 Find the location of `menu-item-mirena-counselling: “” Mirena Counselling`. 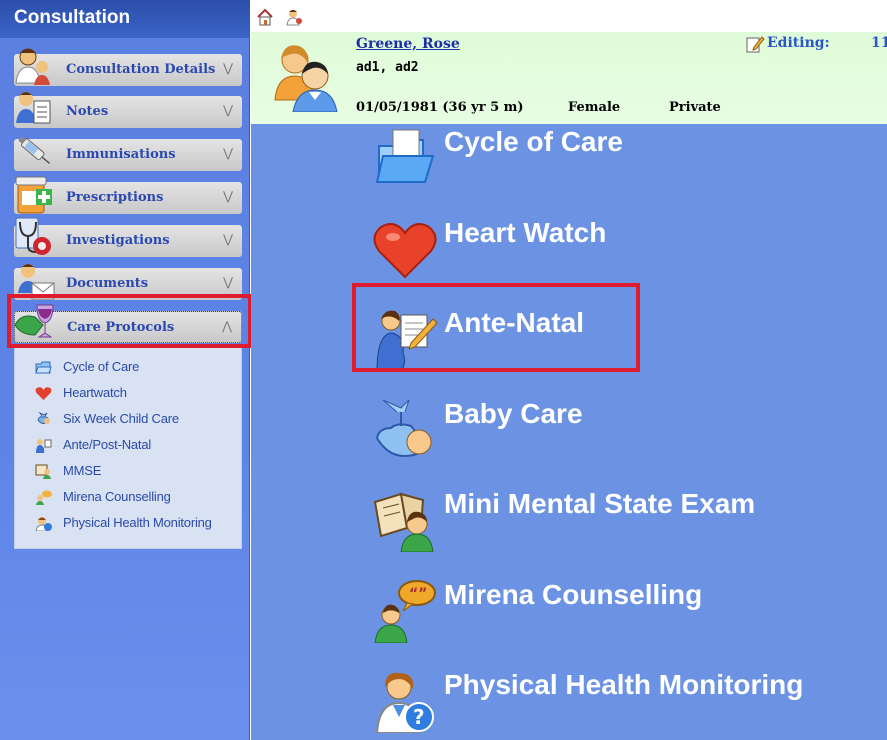

menu-item-mirena-counselling: “” Mirena Counselling is located at coordinates (581, 614).